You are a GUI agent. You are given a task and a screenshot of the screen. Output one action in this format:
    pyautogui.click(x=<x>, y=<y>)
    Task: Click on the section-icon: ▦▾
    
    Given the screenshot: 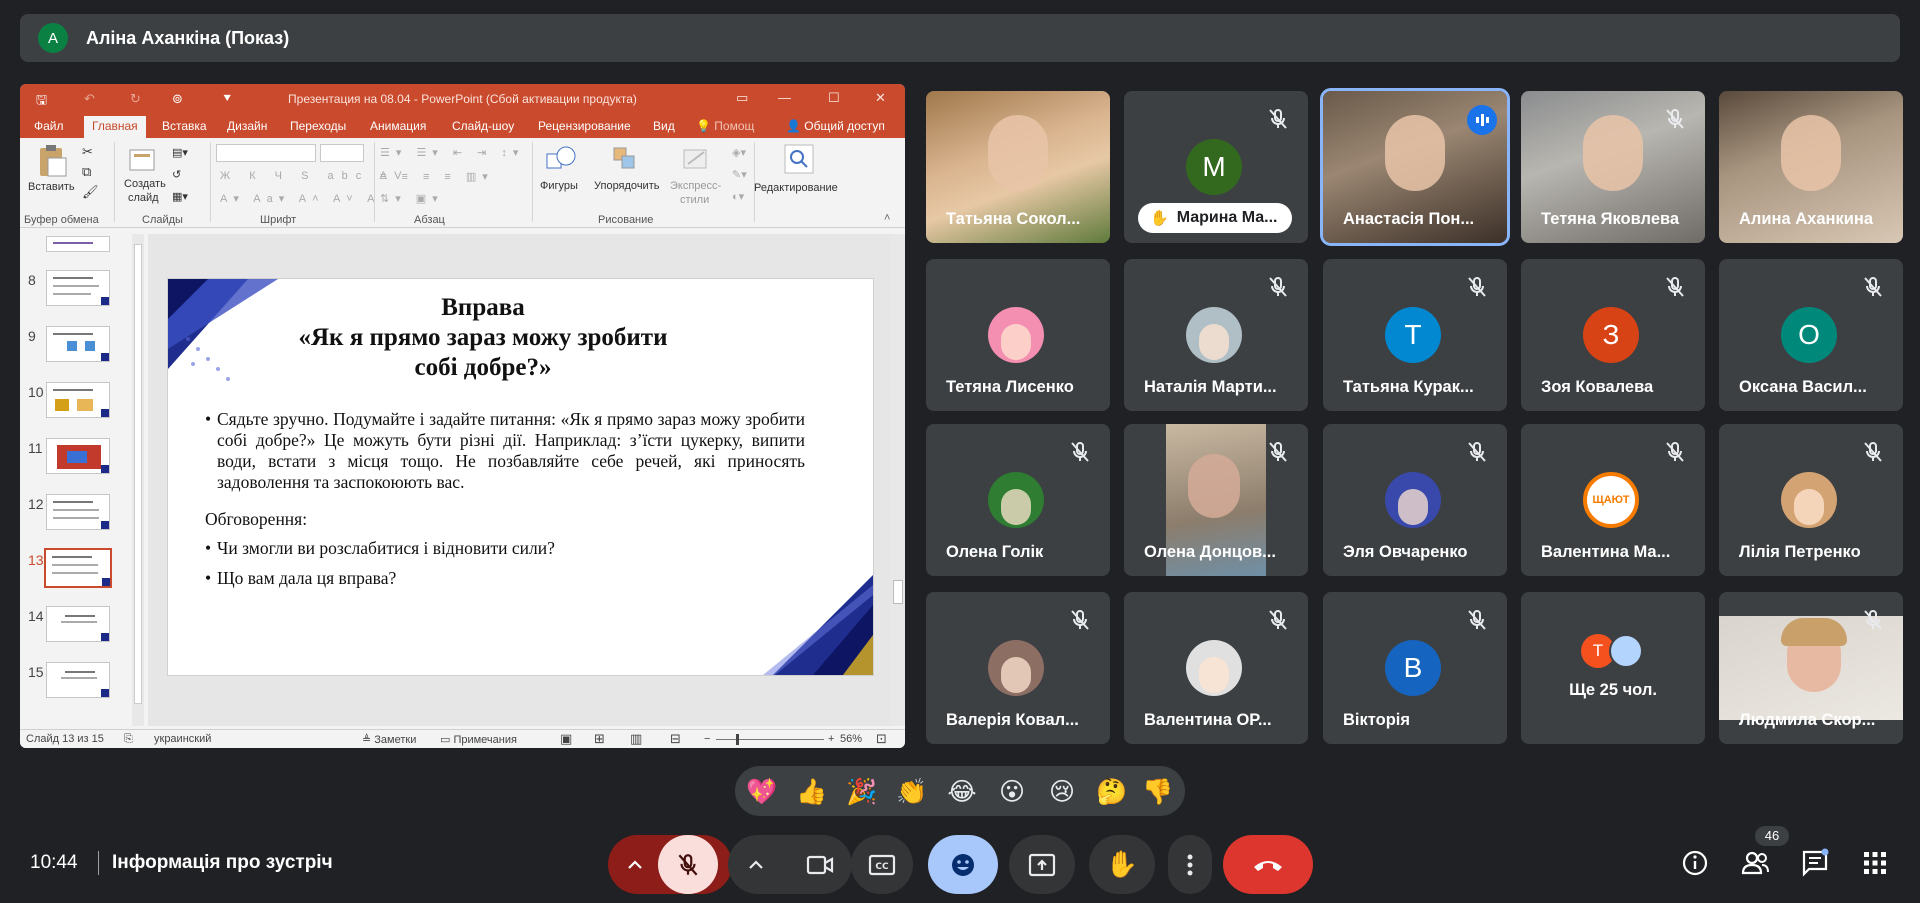 What is the action you would take?
    pyautogui.click(x=180, y=196)
    